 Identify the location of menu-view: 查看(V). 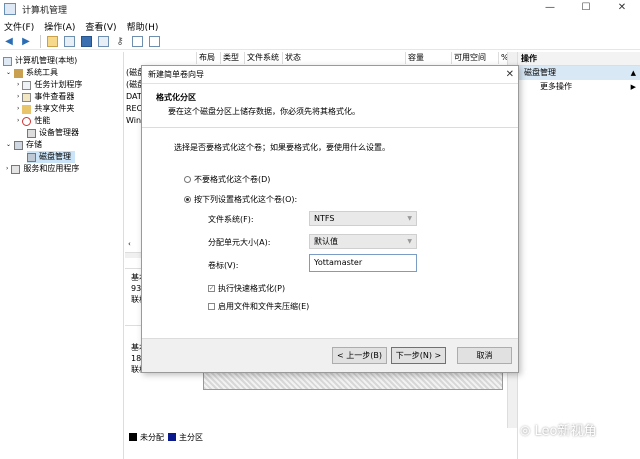
(100, 26).